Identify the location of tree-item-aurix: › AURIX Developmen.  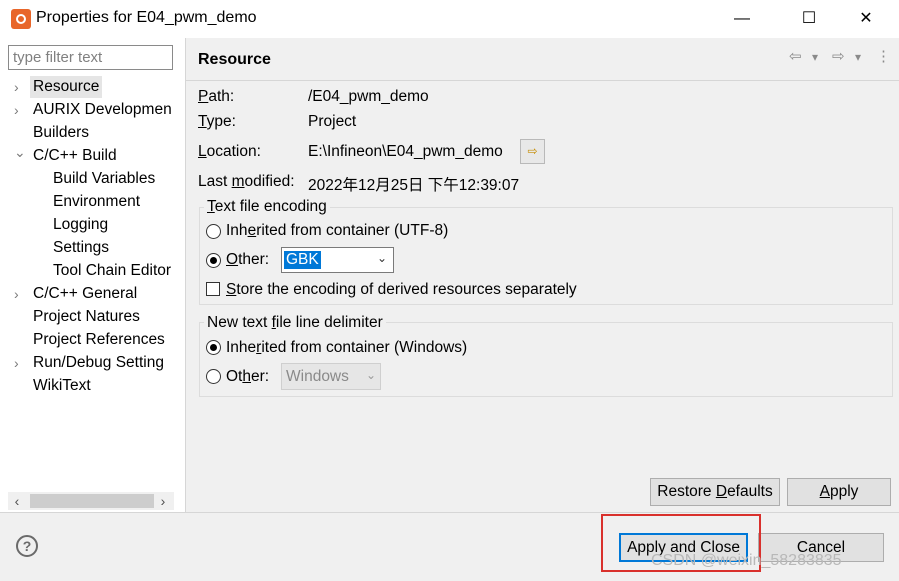
(90, 110).